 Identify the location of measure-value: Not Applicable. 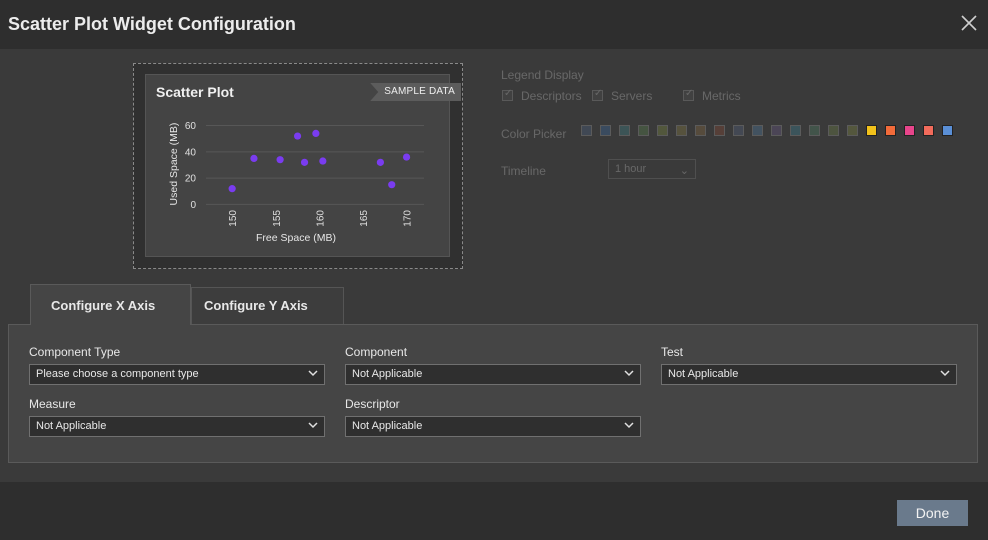
(71, 426).